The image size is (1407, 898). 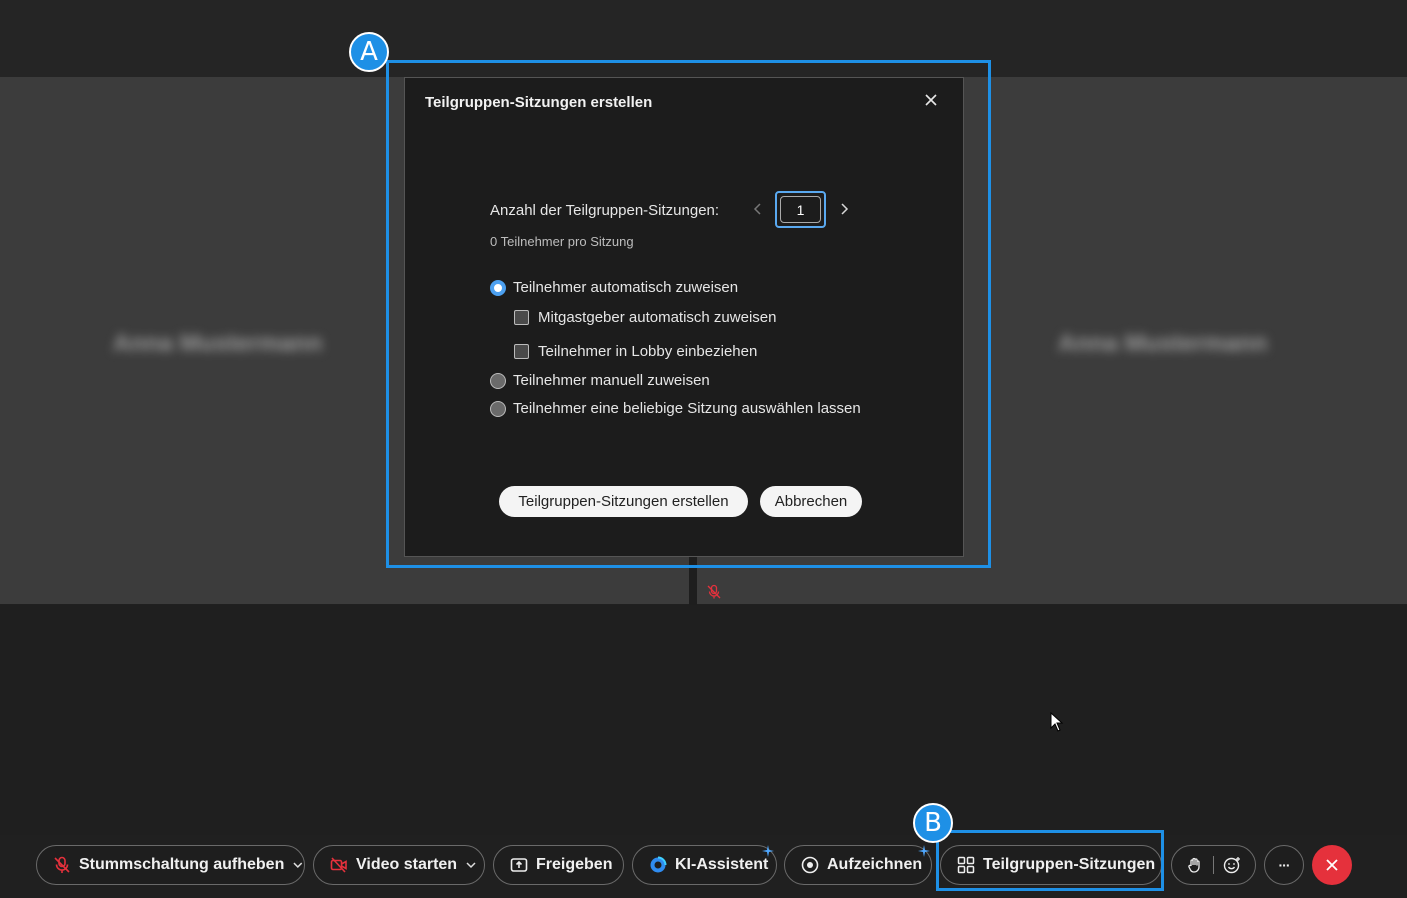 I want to click on more-options-label: ···, so click(x=1284, y=865).